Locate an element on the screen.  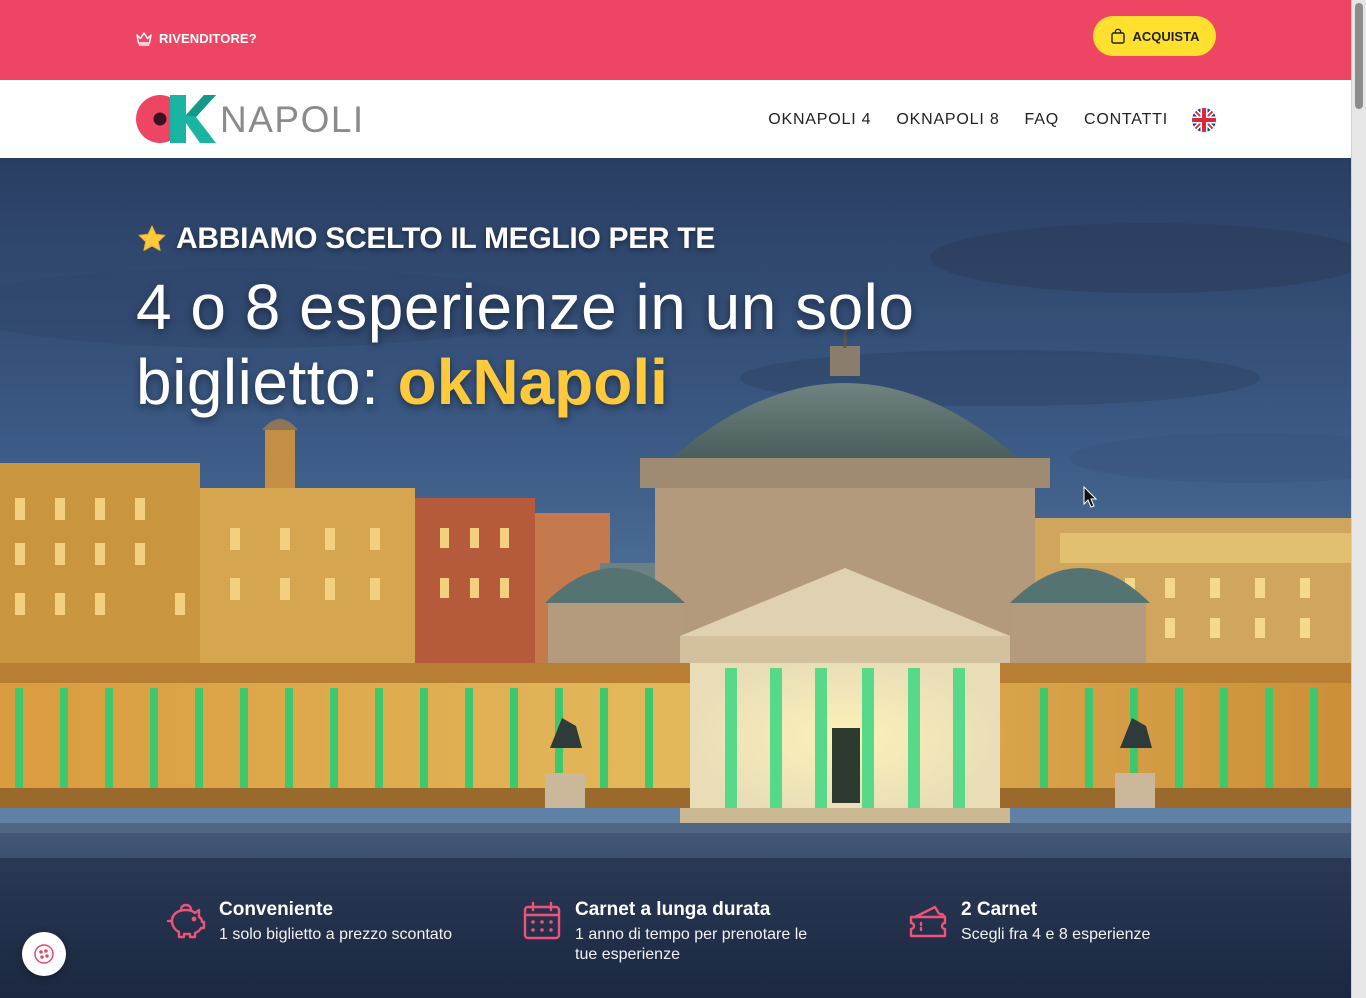
scrollbar-thumb is located at coordinates (1359, 56).